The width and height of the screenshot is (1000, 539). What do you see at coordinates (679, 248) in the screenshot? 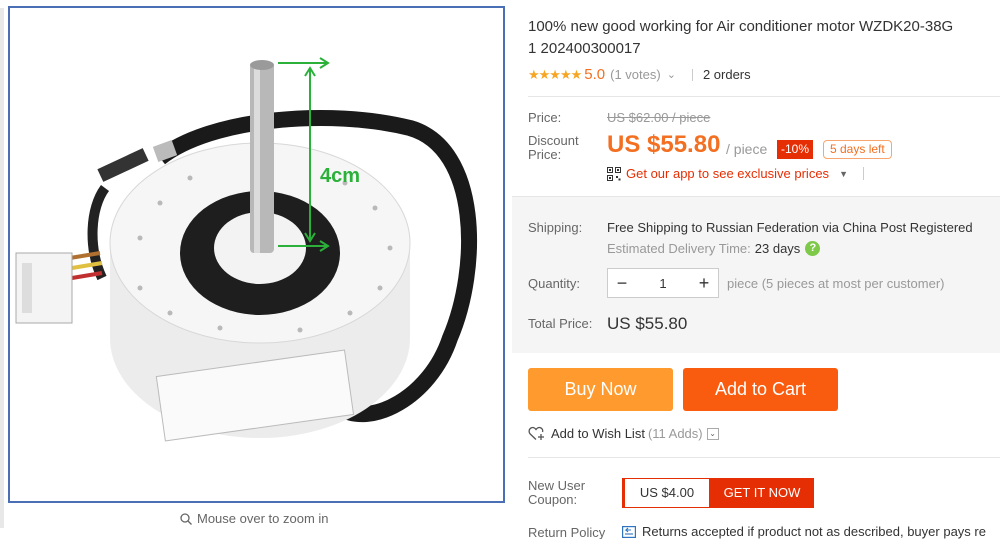
I see `delivery-estimate-label: Estimated Delivery Time:` at bounding box center [679, 248].